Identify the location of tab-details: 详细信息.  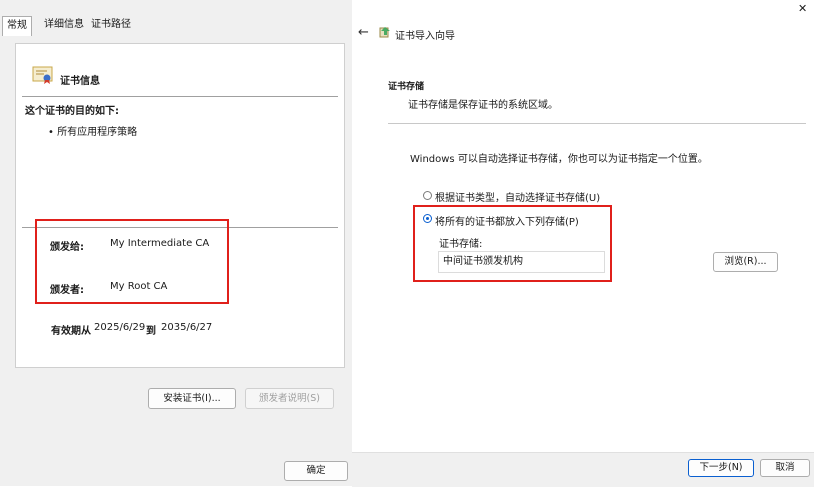
(64, 25).